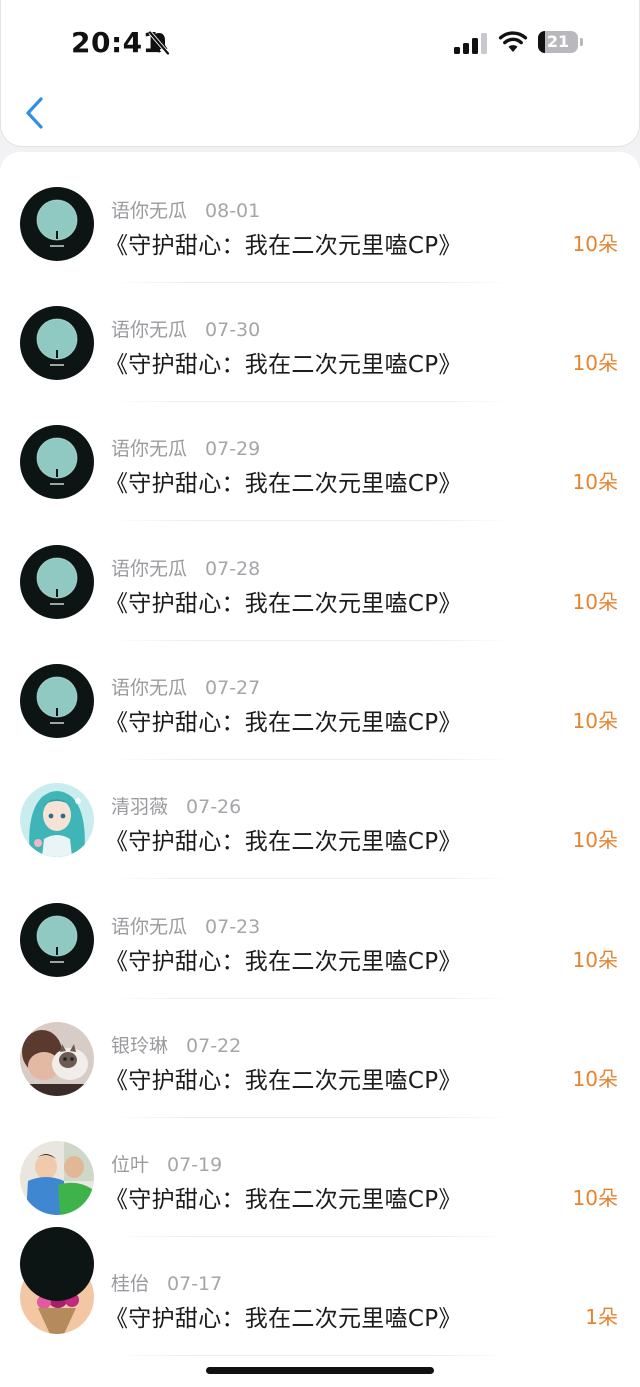 Image resolution: width=640 pixels, height=1387 pixels. I want to click on top-header: 20:41 21, so click(320, 73).